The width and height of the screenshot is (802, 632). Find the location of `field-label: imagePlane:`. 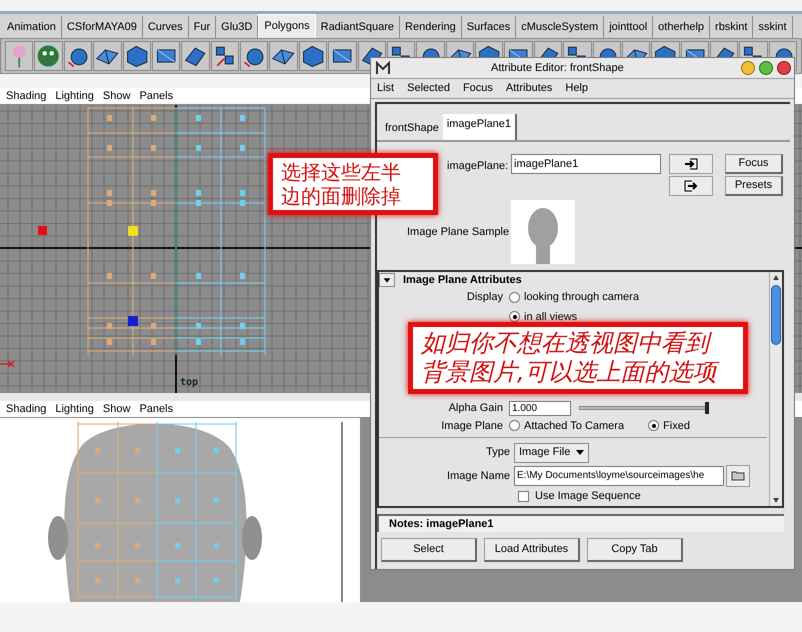

field-label: imagePlane: is located at coordinates (478, 166).